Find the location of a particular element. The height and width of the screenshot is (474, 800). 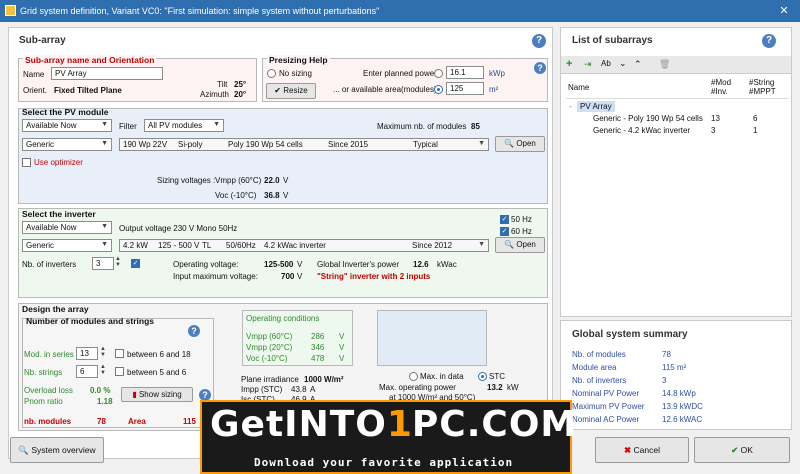

search-icon: 🔍 is located at coordinates (509, 244).